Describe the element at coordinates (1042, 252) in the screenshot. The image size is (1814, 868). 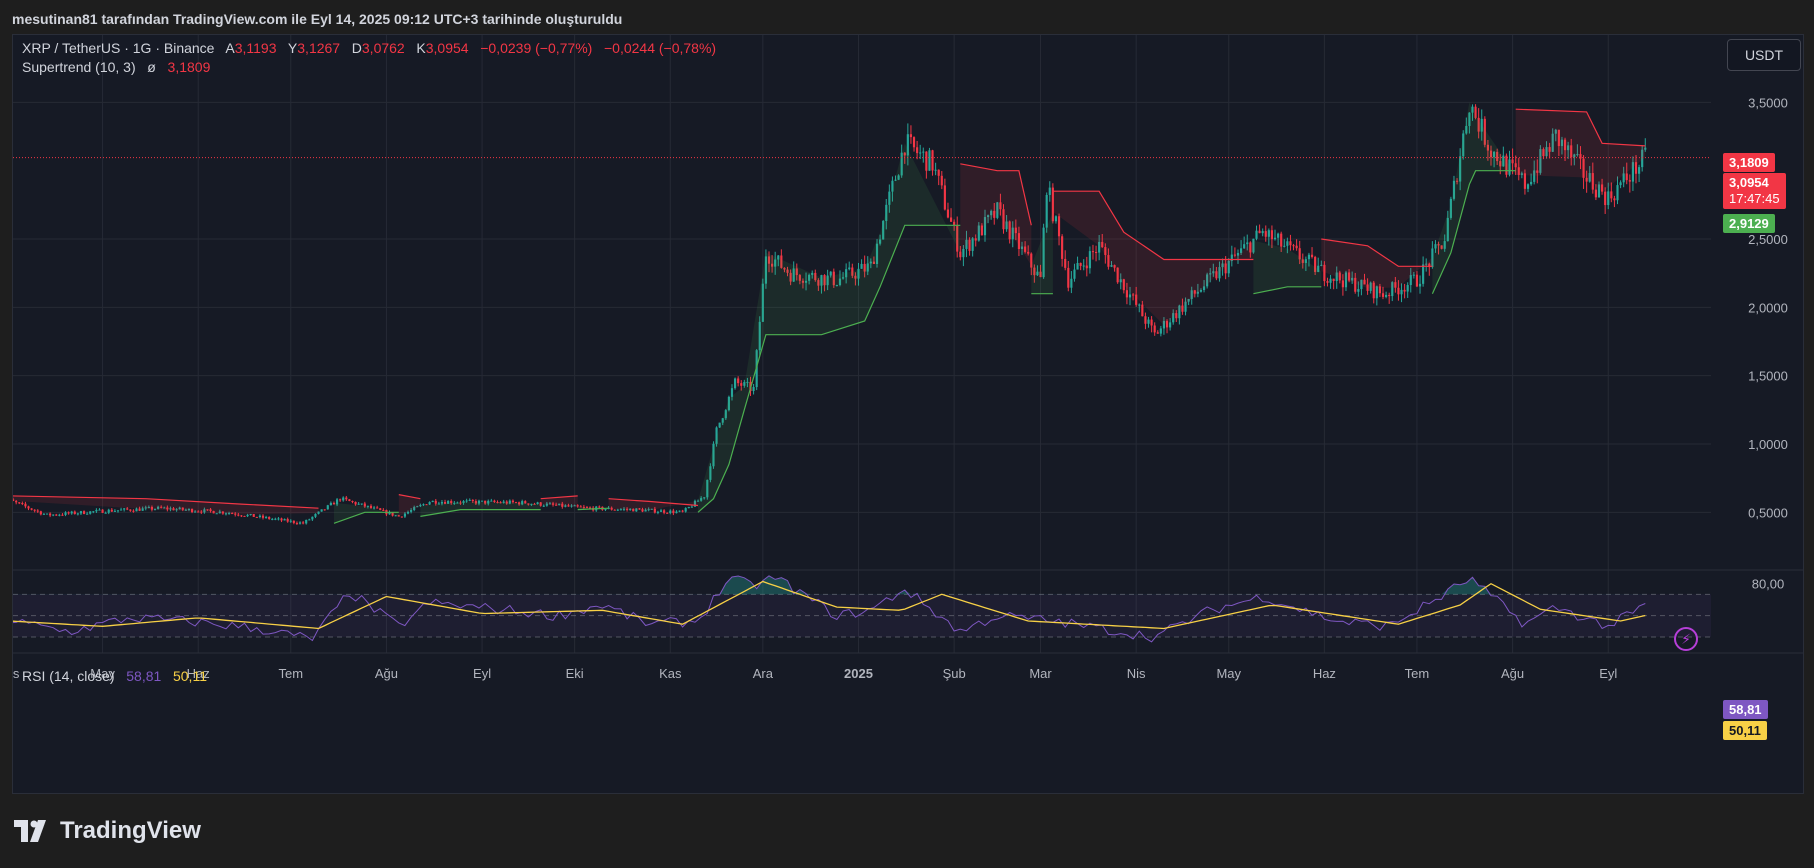
I see `supertrend-fill-up` at that location.